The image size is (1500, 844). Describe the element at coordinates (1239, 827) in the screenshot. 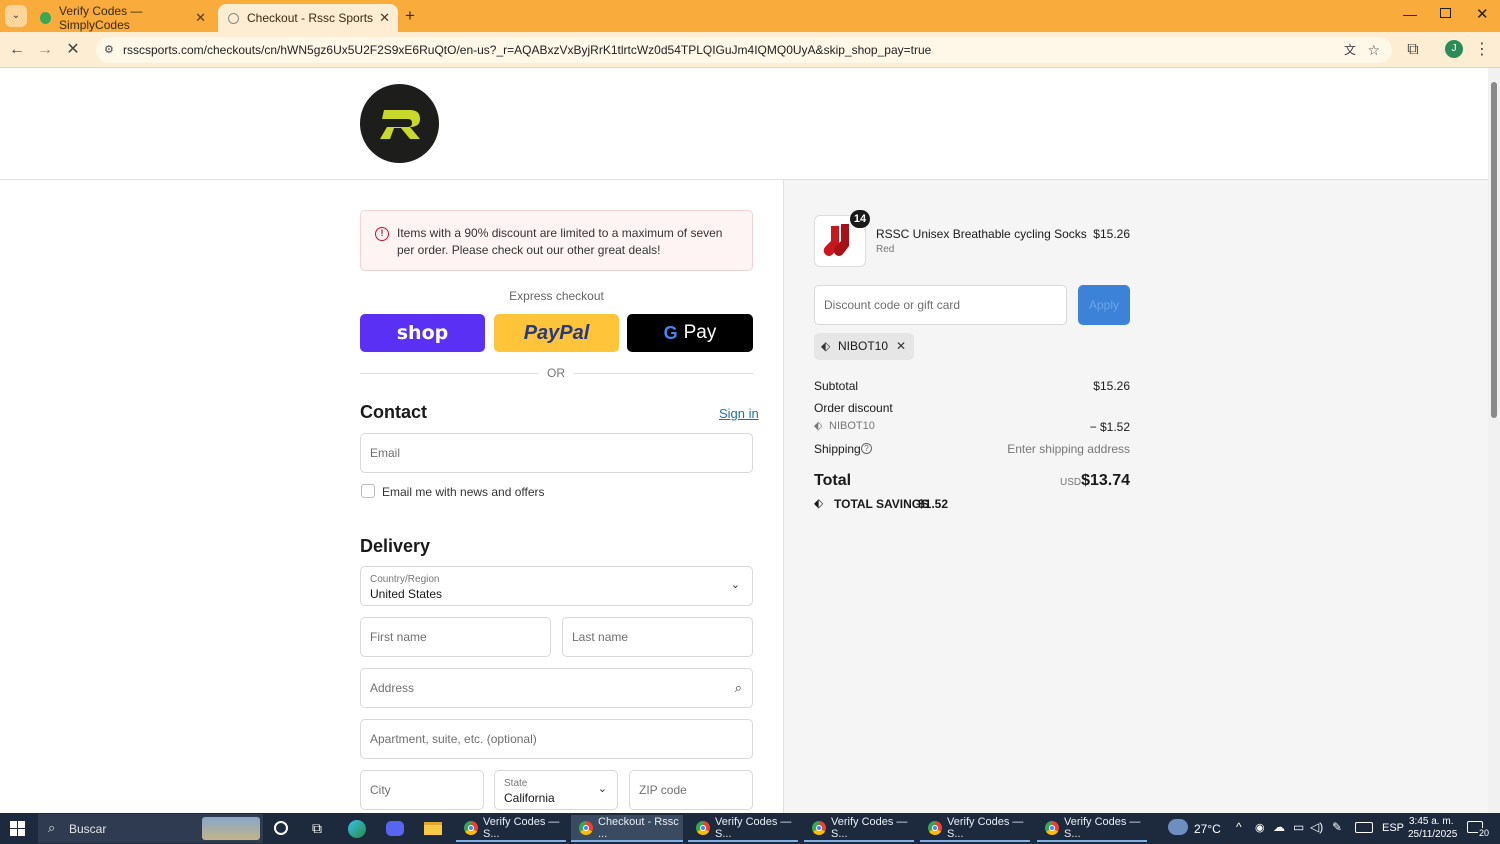

I see `tray-chevron-icon: ^` at that location.